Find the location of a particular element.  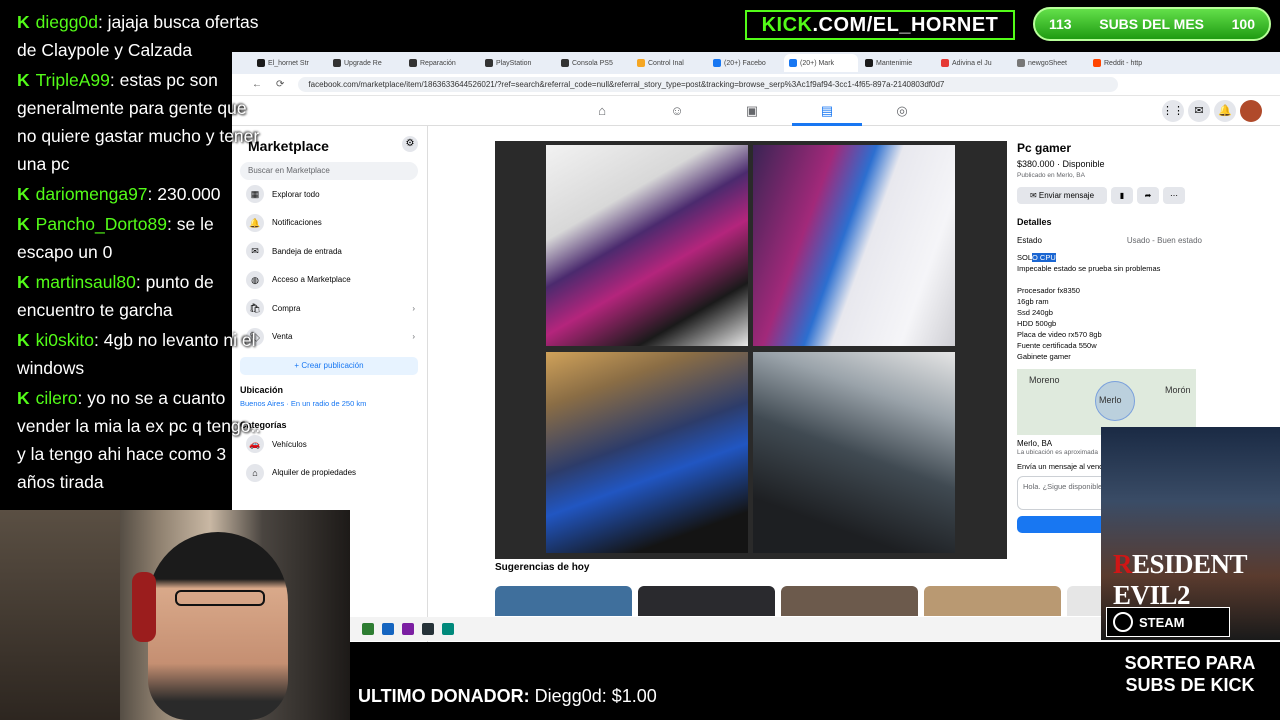

browser-tab: Mantenimie is located at coordinates (897, 63).